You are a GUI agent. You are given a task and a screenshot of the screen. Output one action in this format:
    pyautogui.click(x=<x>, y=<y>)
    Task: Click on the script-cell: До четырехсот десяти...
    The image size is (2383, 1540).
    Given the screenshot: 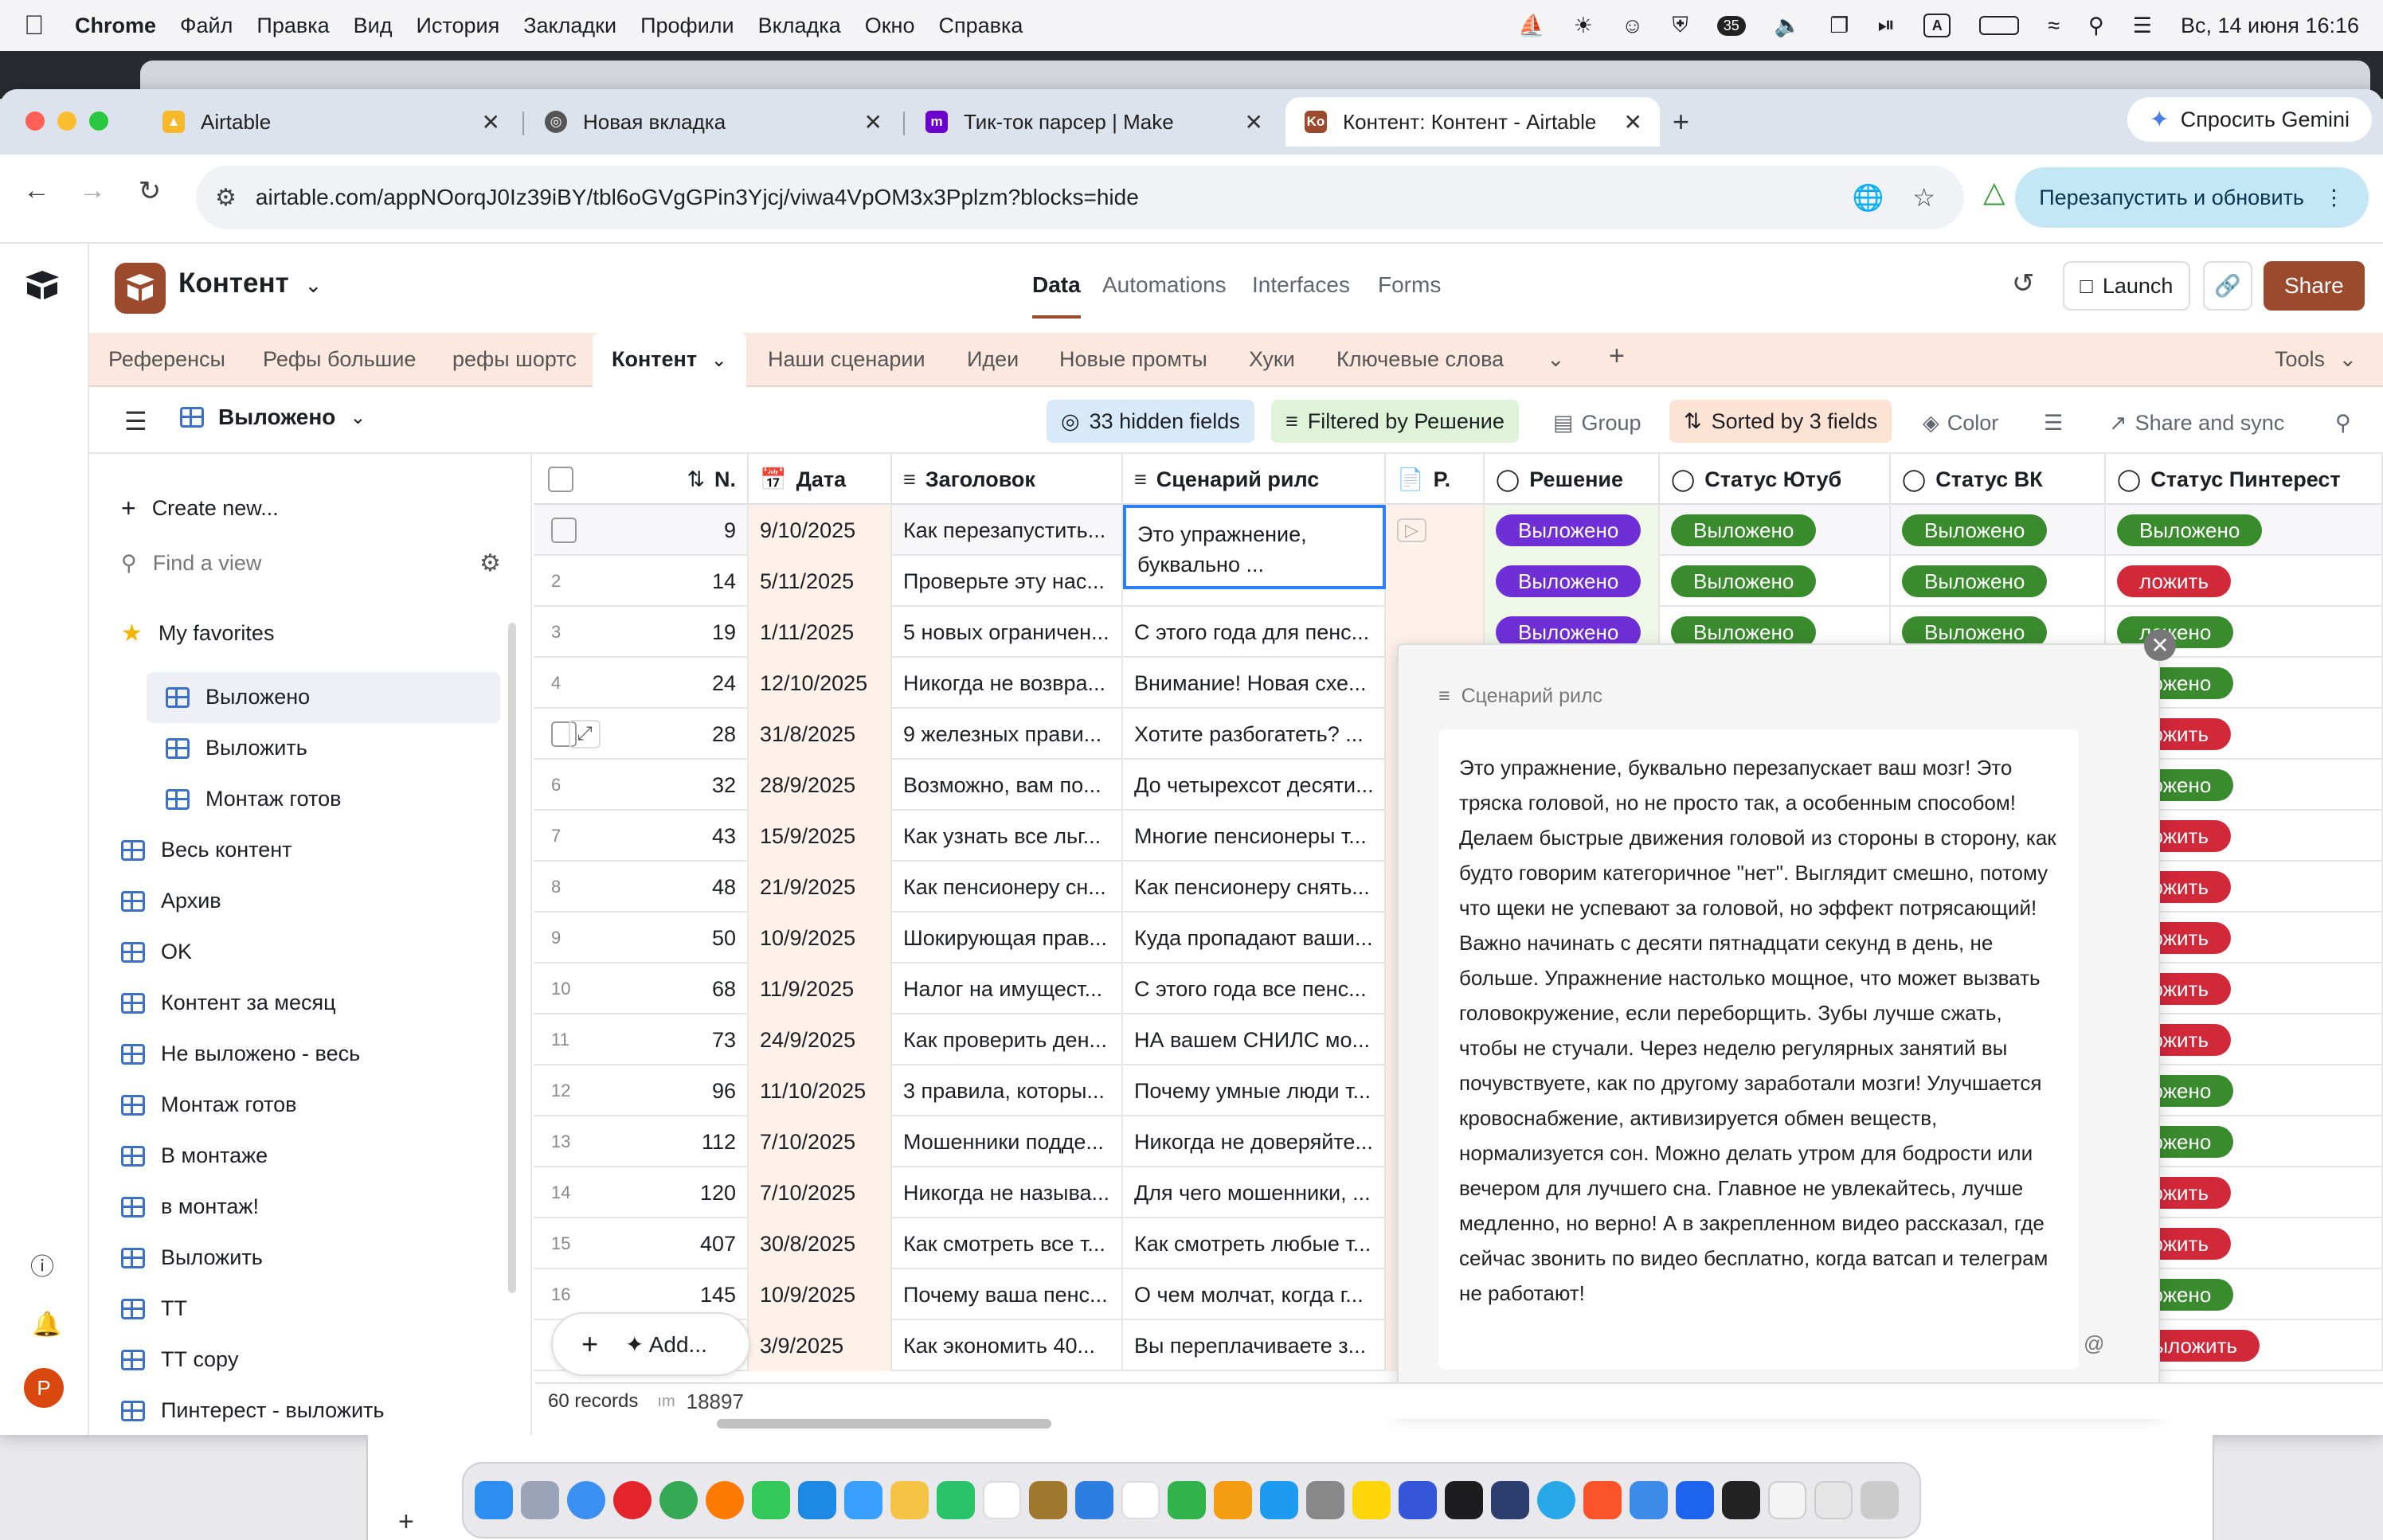 What is the action you would take?
    pyautogui.click(x=1254, y=785)
    